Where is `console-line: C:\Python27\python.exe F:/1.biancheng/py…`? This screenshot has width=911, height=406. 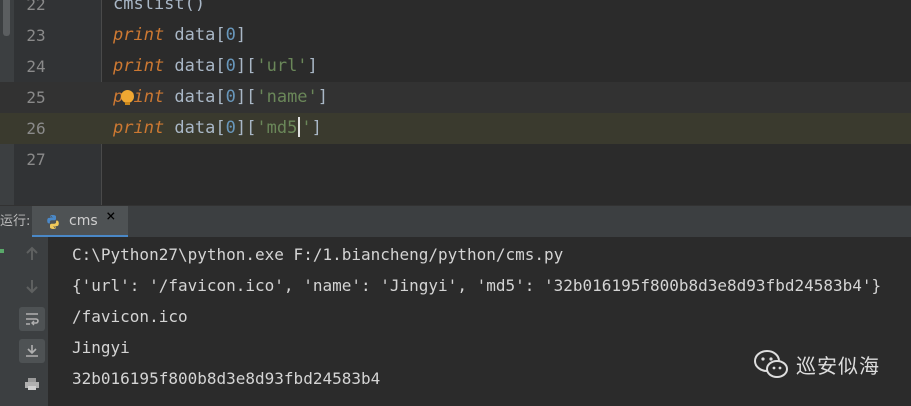
console-line: C:\Python27\python.exe F:/1.biancheng/py… is located at coordinates (318, 254).